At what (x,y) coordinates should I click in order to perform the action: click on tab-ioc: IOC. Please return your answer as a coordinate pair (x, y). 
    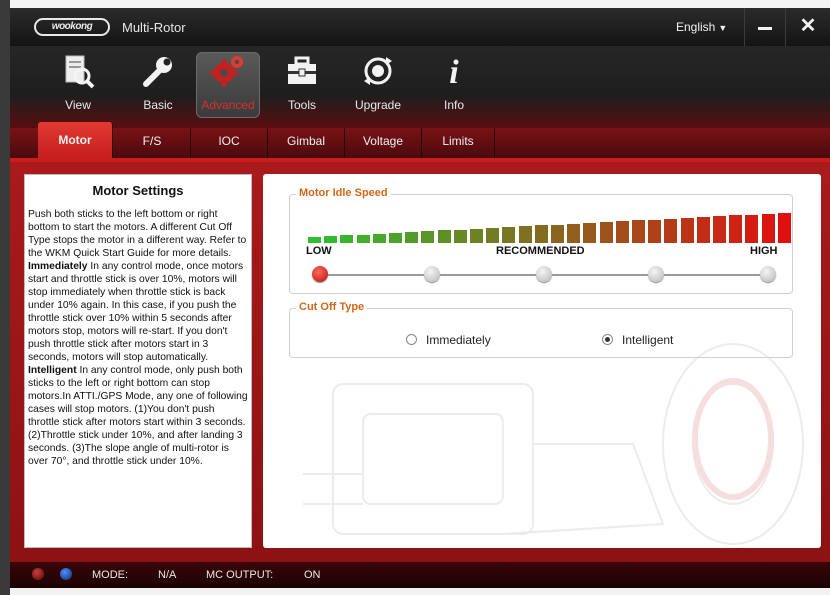
    Looking at the image, I should click on (229, 143).